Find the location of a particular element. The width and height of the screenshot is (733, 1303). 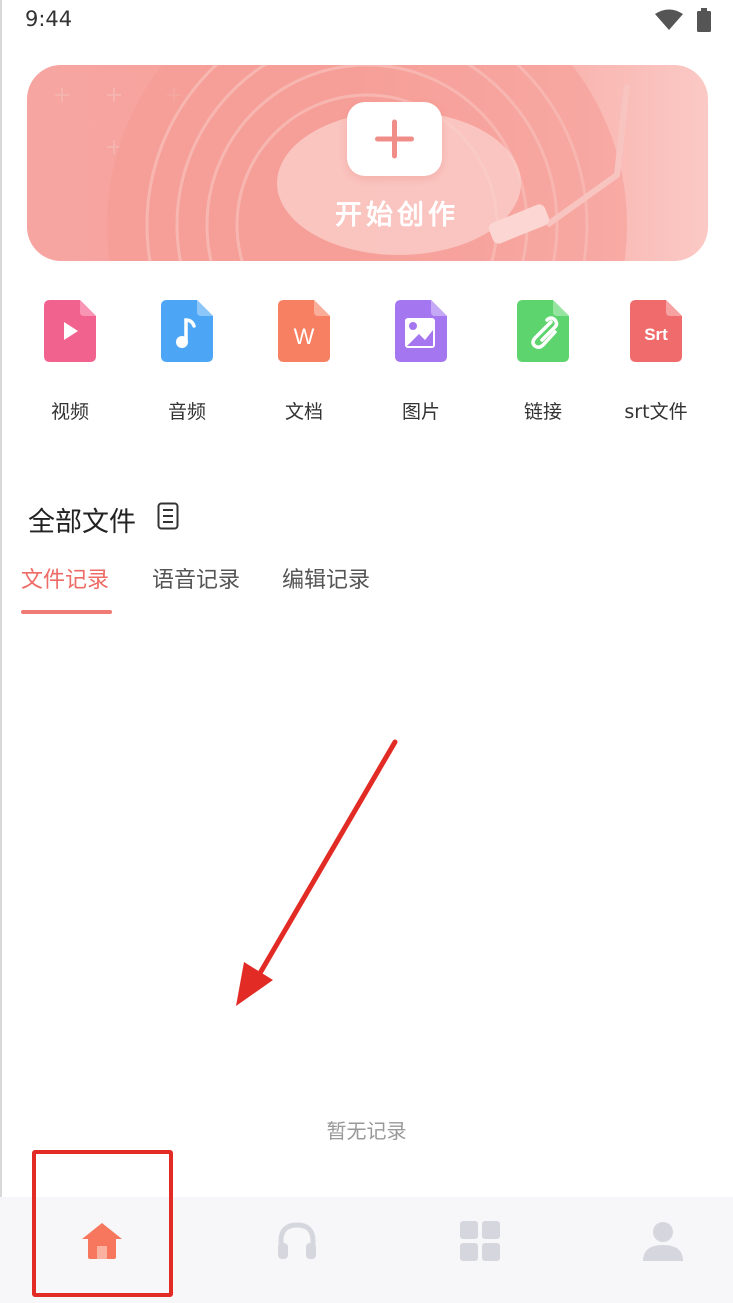

plus-icon is located at coordinates (394, 139).